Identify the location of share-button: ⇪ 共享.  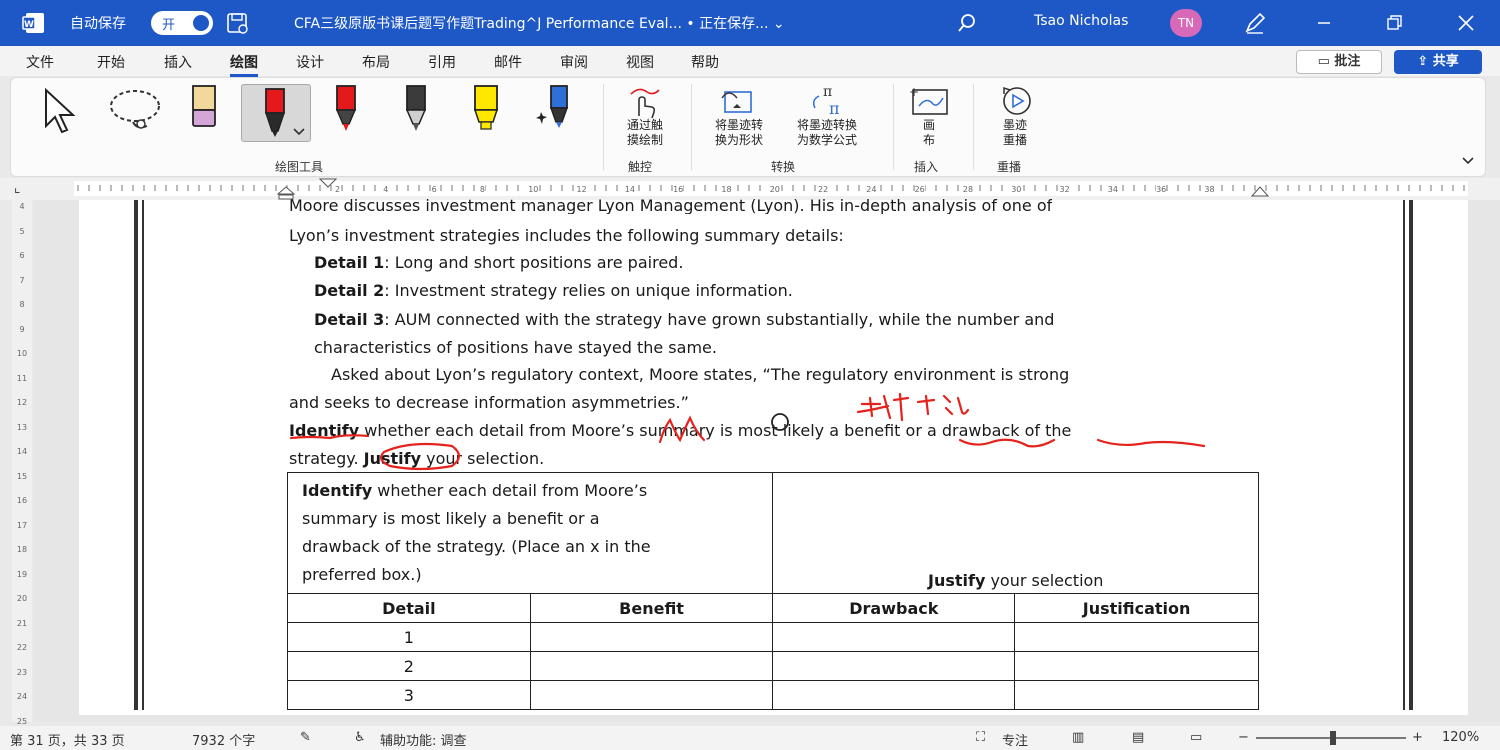
(1438, 62).